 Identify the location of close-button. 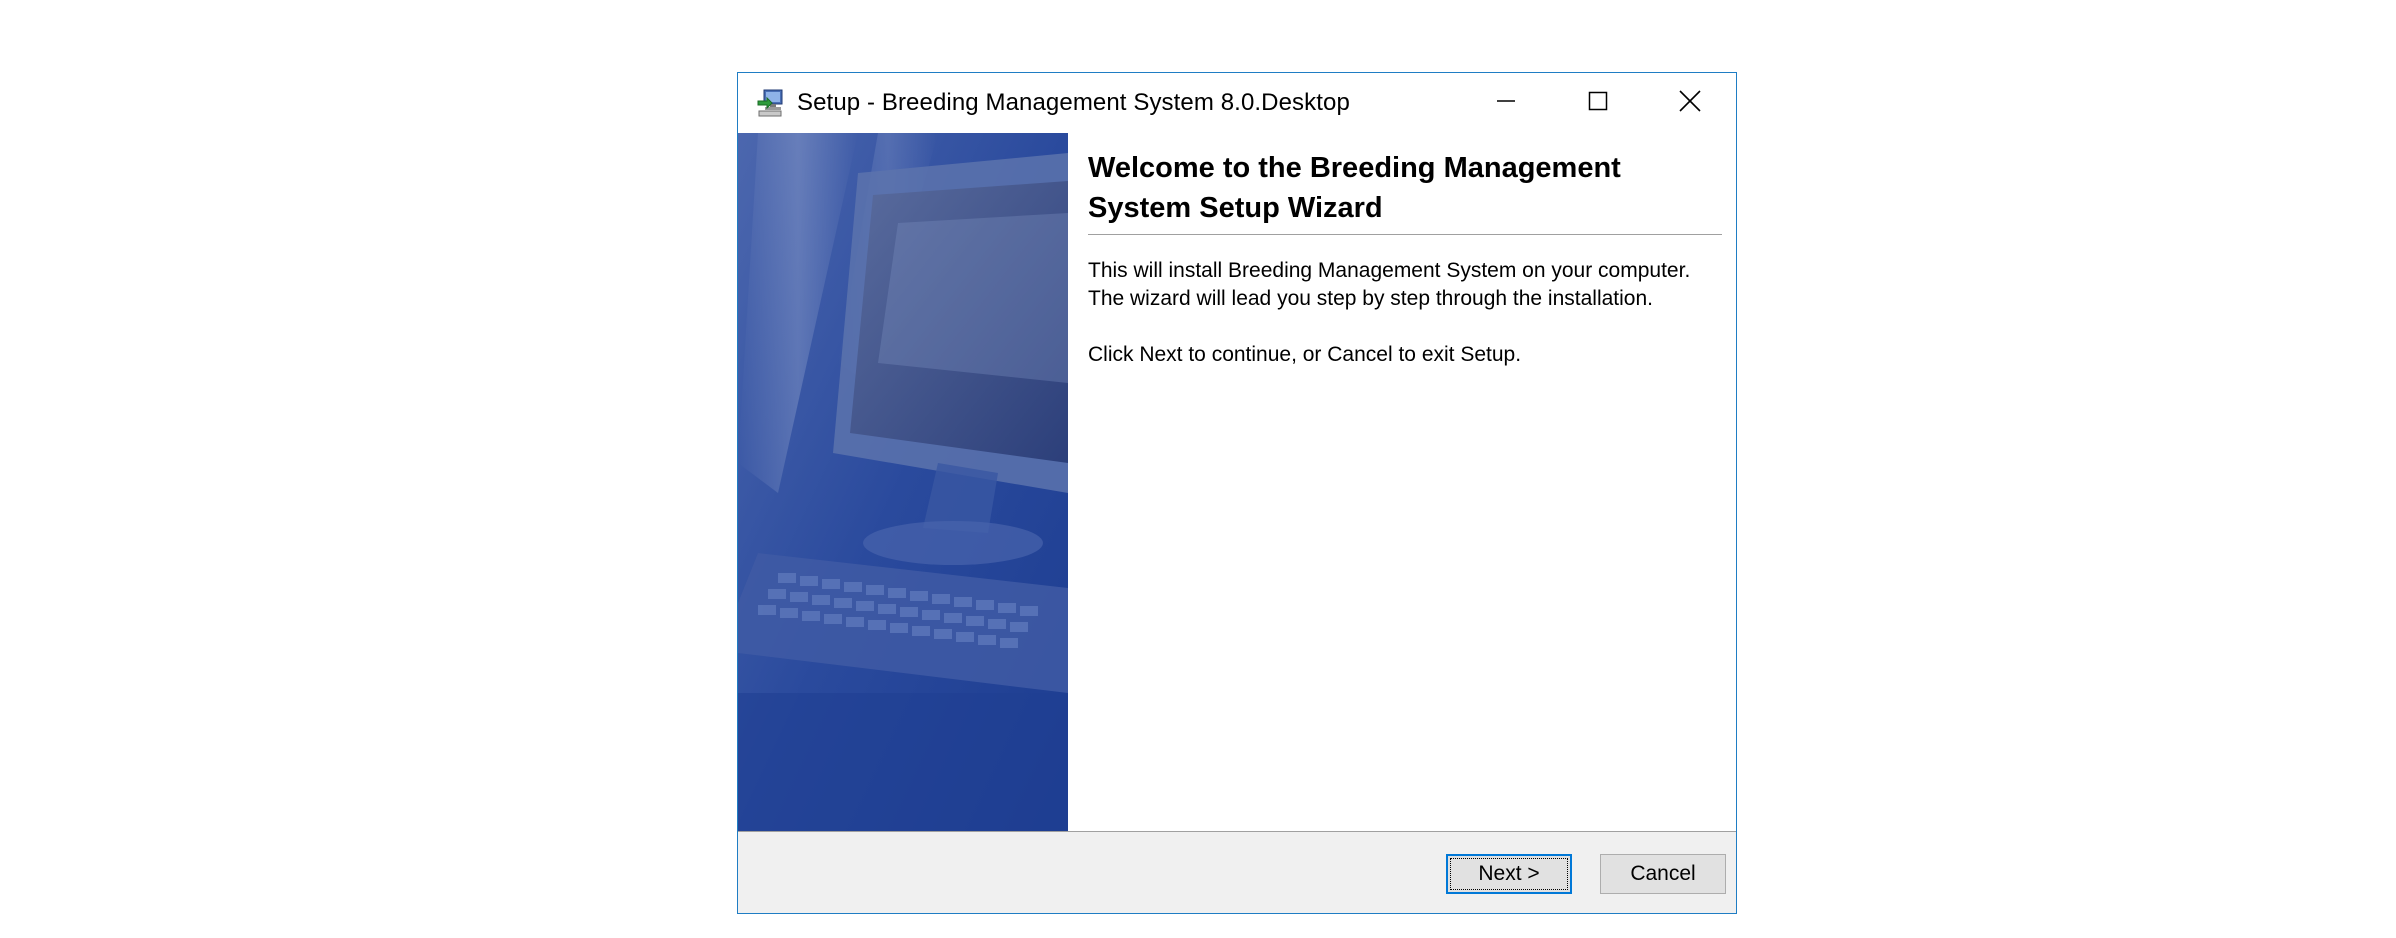
(1690, 103).